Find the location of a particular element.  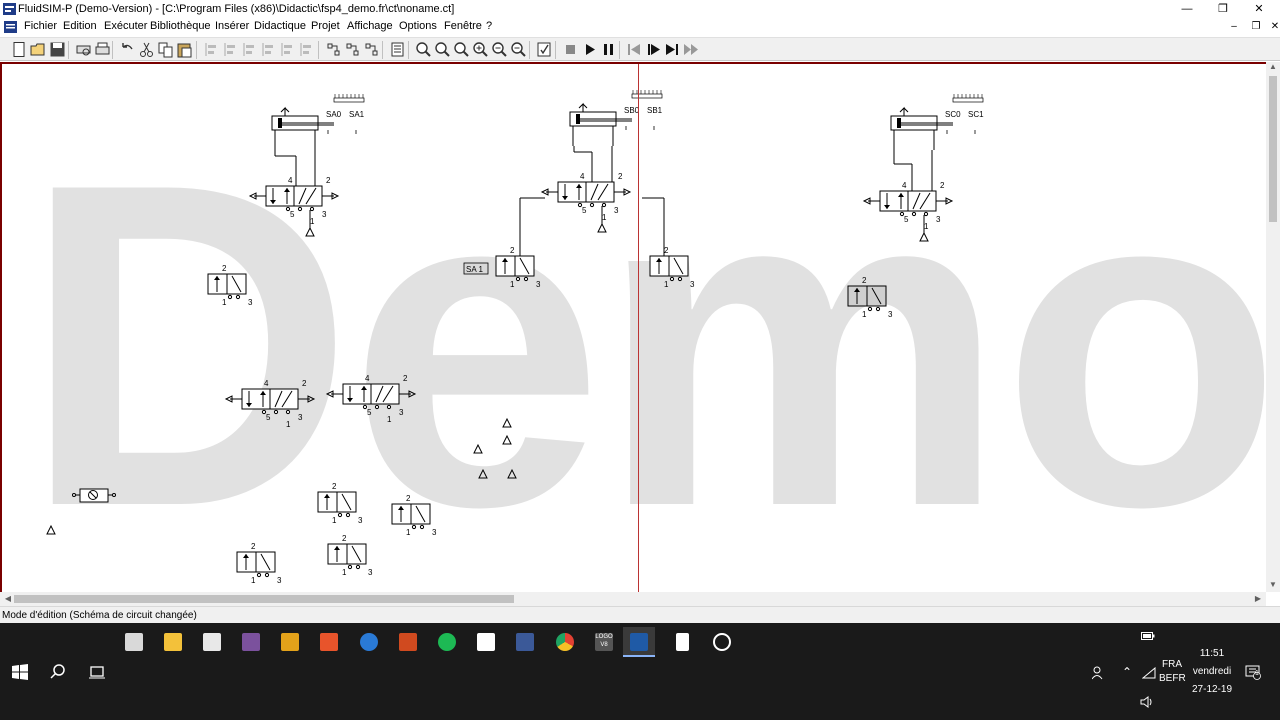

mdi-minimize-button: – is located at coordinates (1234, 27).